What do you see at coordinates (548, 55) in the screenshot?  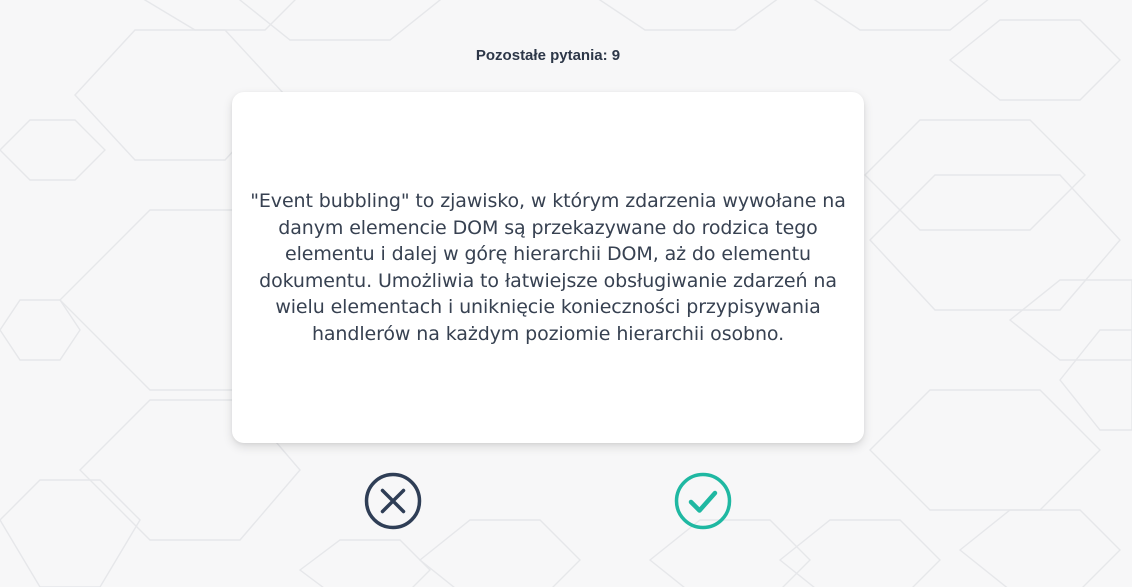 I see `remaining-questions-counter: Pozostałe pytania: 9` at bounding box center [548, 55].